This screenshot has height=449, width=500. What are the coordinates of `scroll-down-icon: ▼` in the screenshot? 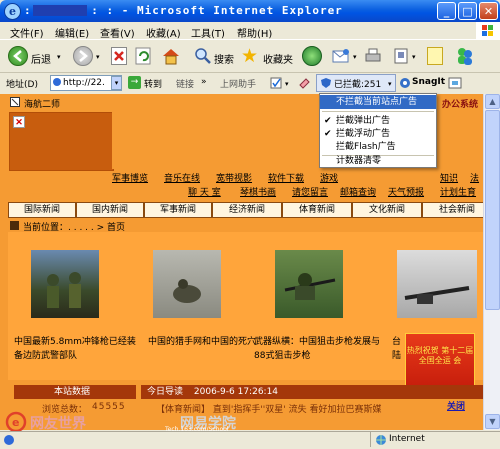 It's located at (492, 421).